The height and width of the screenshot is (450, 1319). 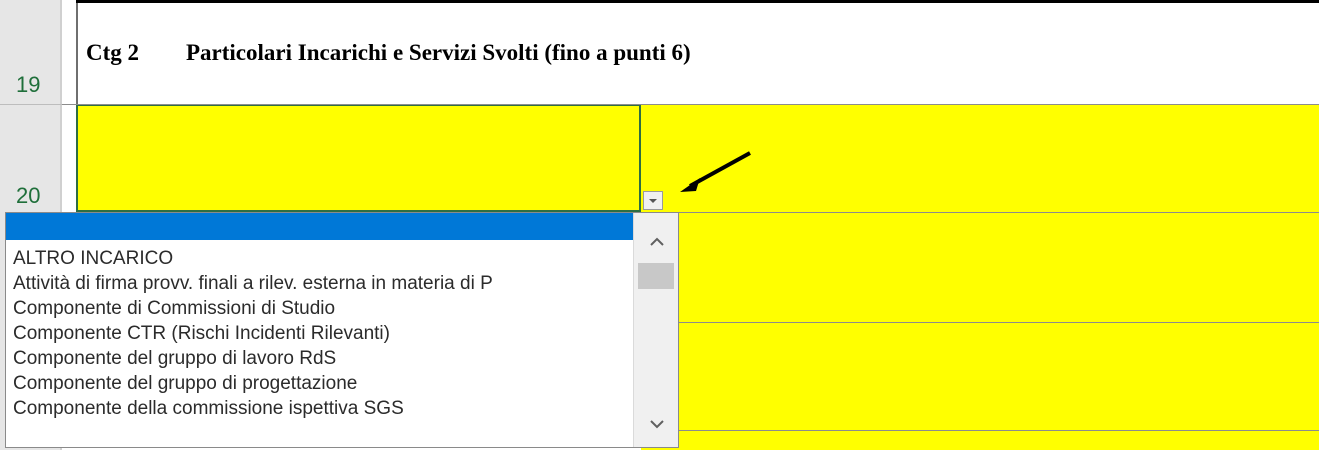 What do you see at coordinates (656, 276) in the screenshot?
I see `scrollbar-thumb` at bounding box center [656, 276].